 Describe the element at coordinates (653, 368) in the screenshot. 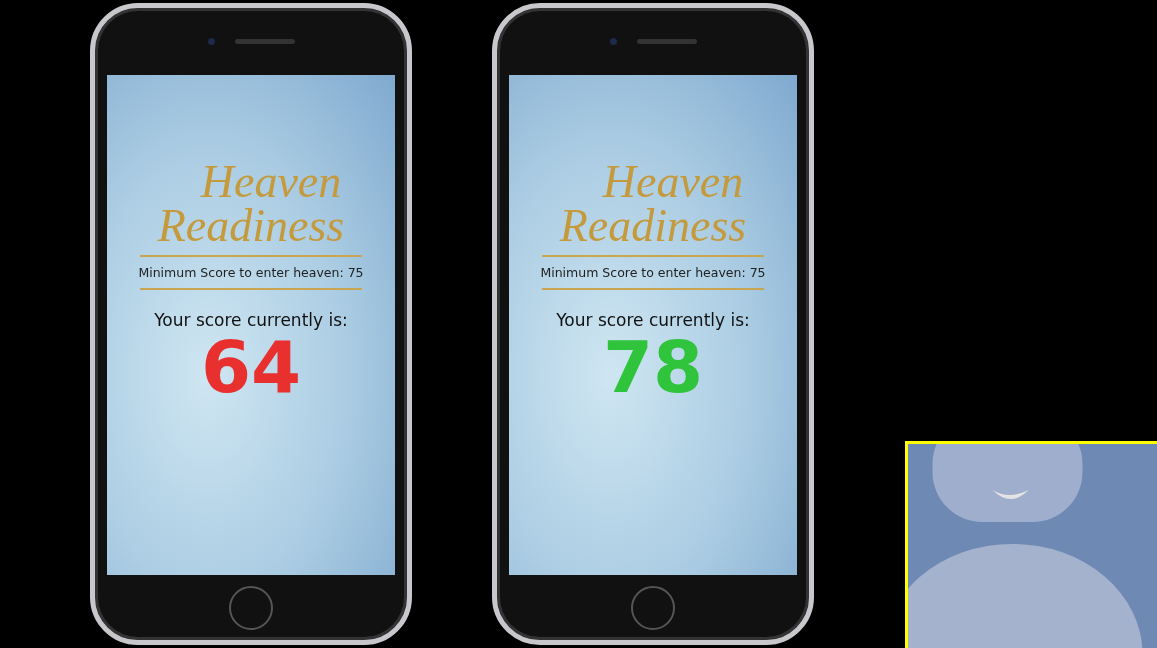

I see `score-value: 78` at that location.